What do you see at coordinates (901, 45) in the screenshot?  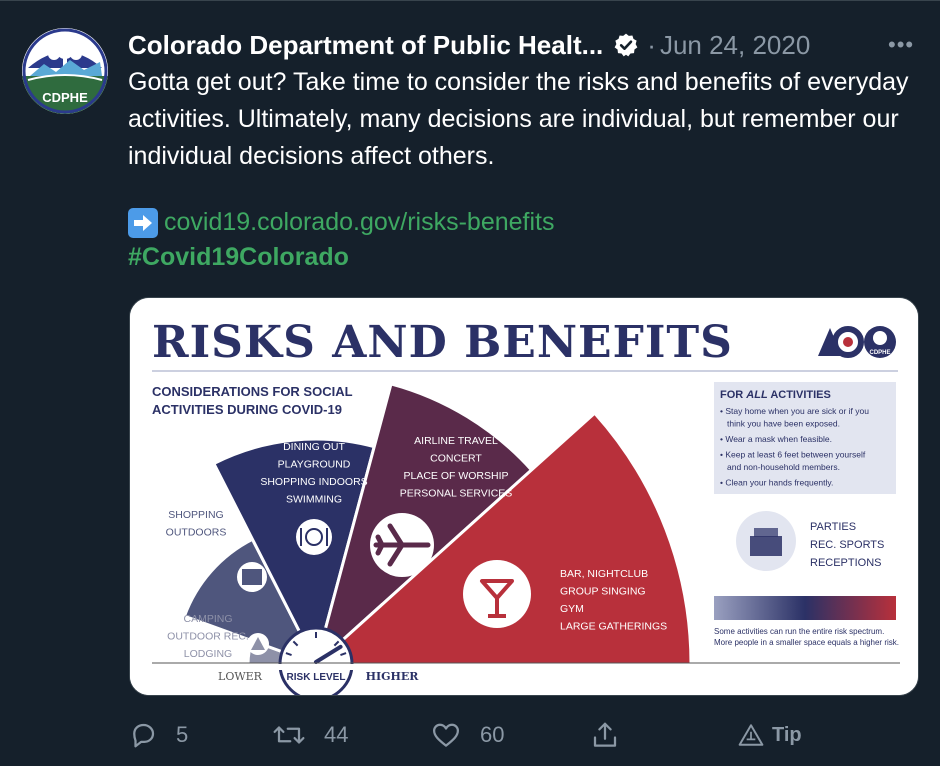 I see `more-options-icon: •••` at bounding box center [901, 45].